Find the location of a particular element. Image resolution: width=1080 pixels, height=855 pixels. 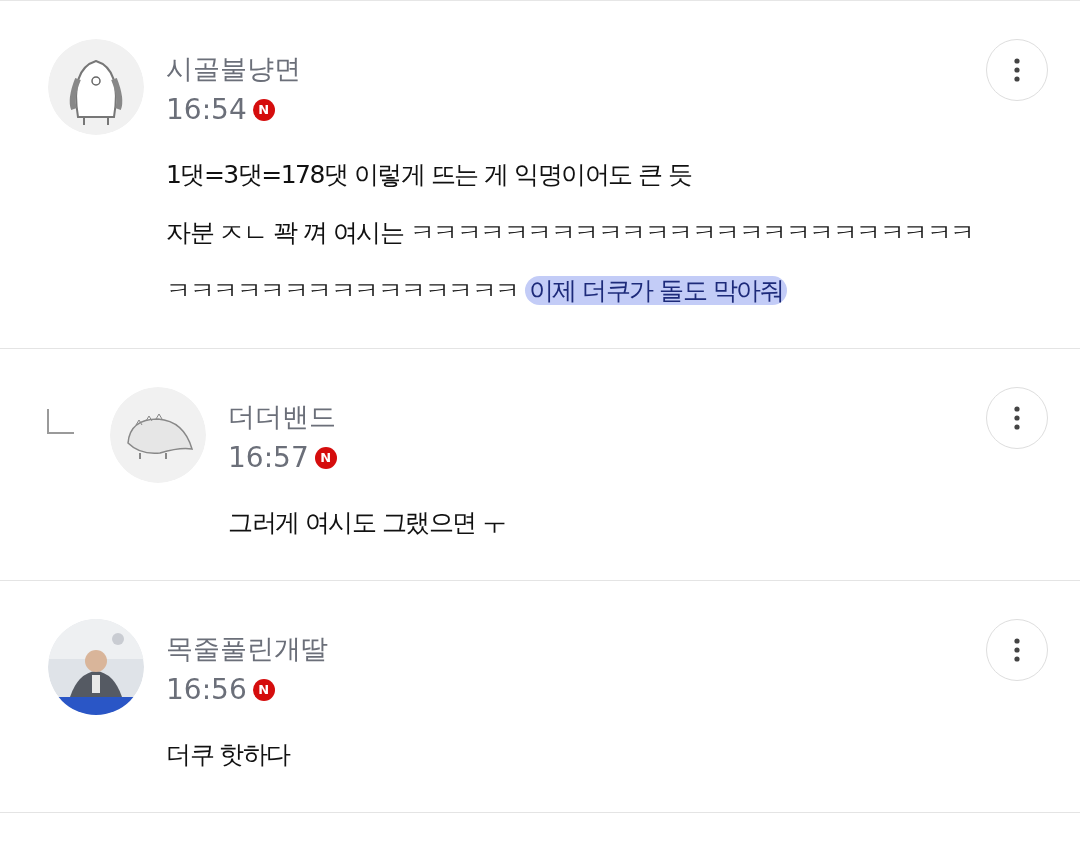

comment-time: 16:56 is located at coordinates (206, 689).